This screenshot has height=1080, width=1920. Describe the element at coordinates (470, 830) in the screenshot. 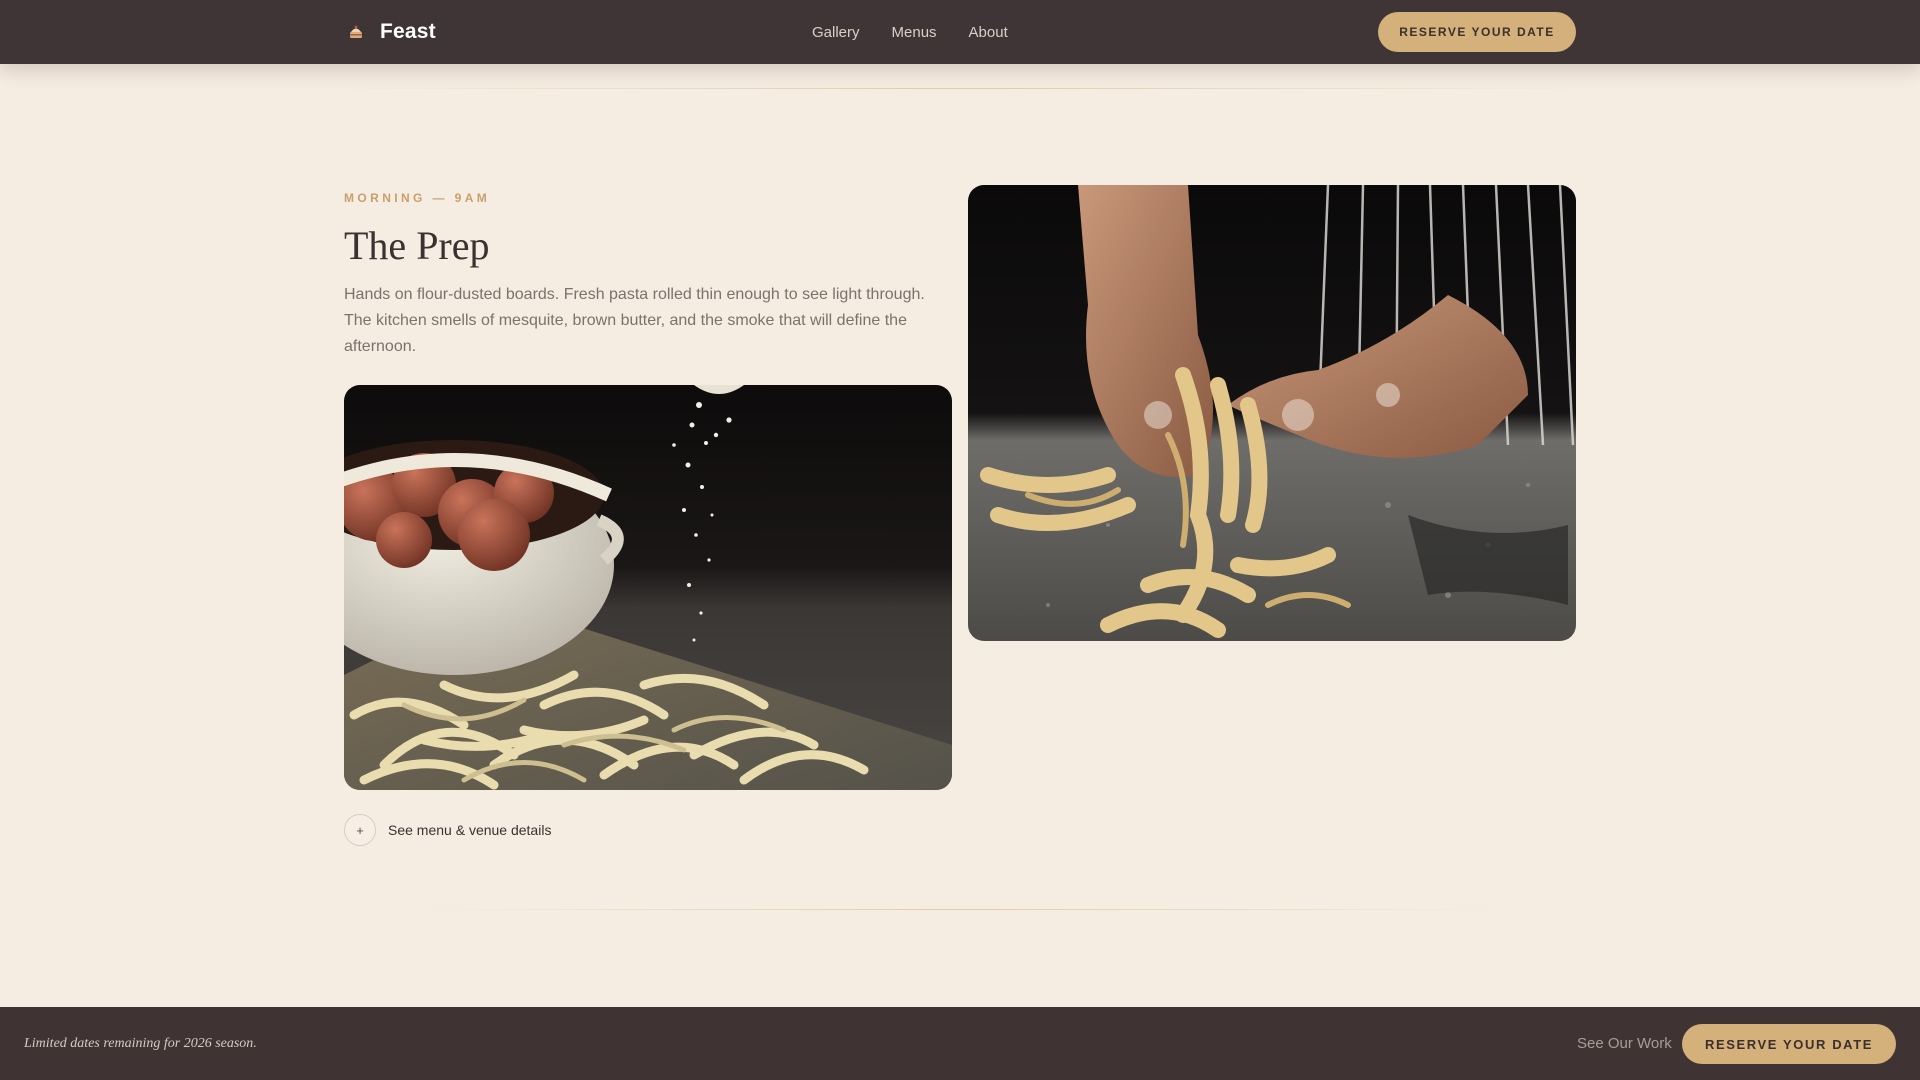

I see `details-toggle-label: See menu & venue details` at that location.